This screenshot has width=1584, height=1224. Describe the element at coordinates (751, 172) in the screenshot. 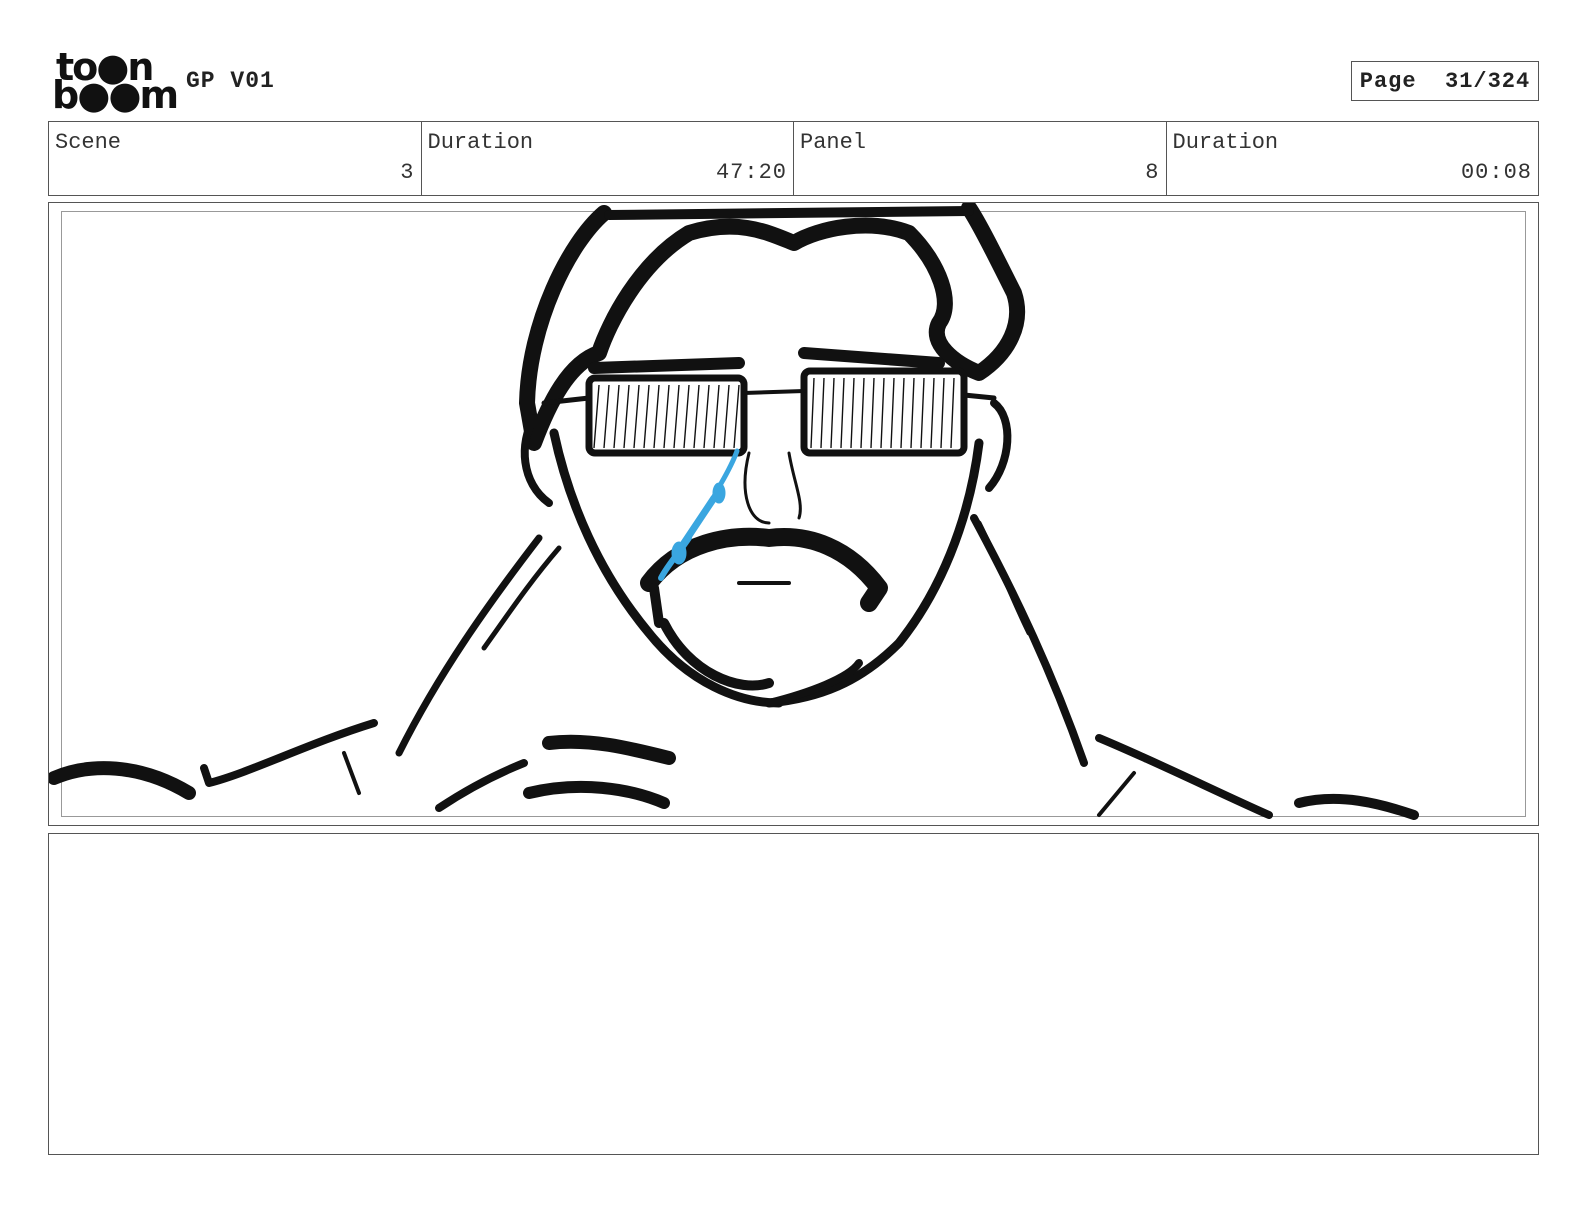

I see `scene-duration-value: 47:20` at that location.